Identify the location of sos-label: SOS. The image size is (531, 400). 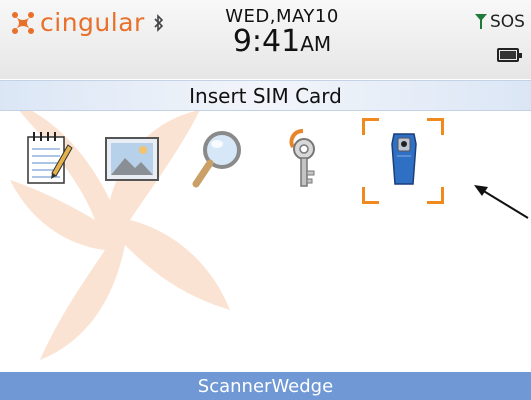
(507, 22).